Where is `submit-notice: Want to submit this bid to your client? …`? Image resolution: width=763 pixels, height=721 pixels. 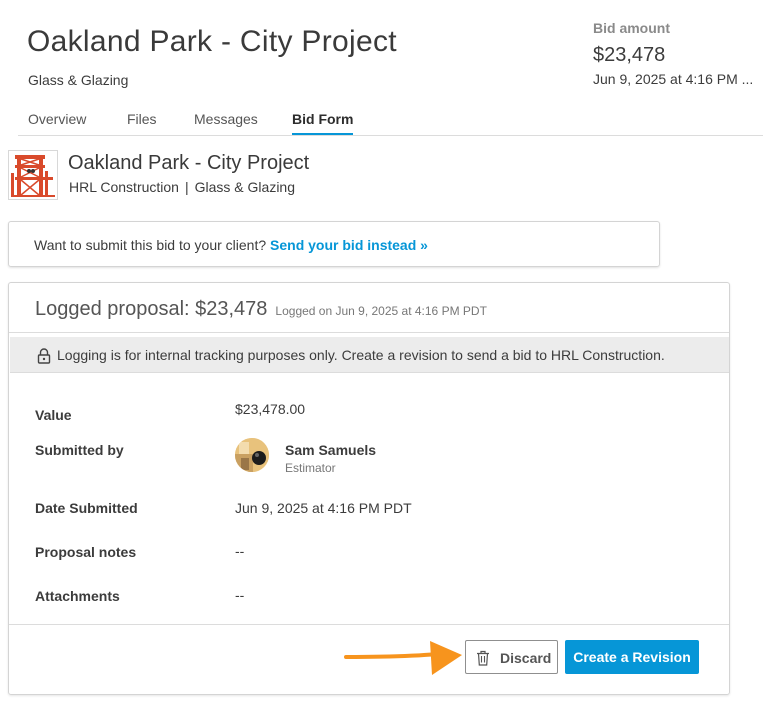 submit-notice: Want to submit this bid to your client? … is located at coordinates (334, 244).